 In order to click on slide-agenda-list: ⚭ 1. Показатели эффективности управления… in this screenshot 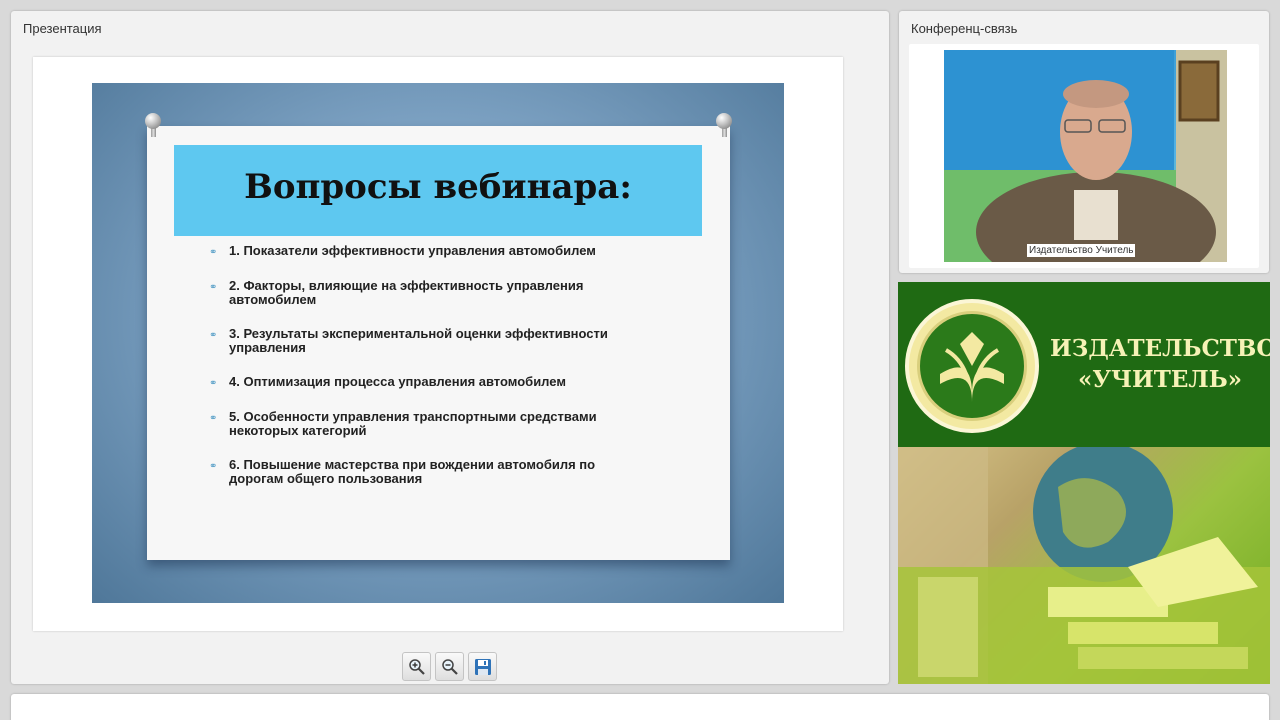, I will do `click(437, 365)`.